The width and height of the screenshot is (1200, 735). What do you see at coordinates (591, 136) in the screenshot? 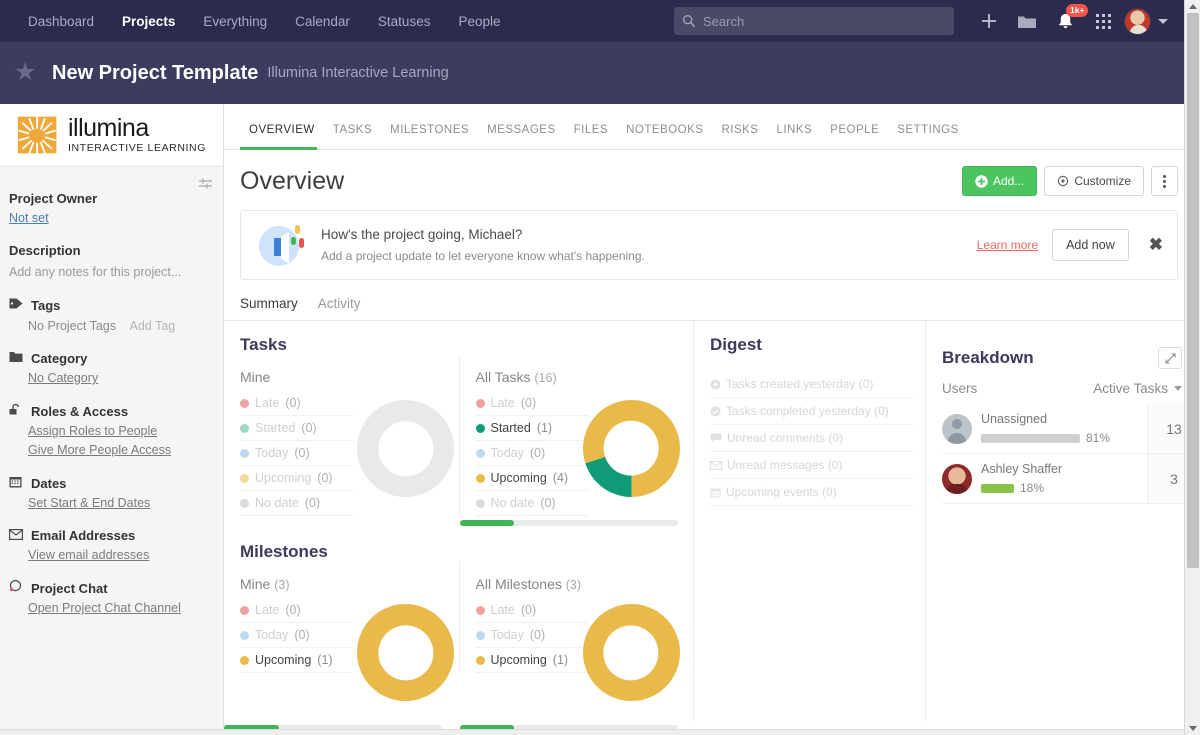
I see `tab-files: FILES` at bounding box center [591, 136].